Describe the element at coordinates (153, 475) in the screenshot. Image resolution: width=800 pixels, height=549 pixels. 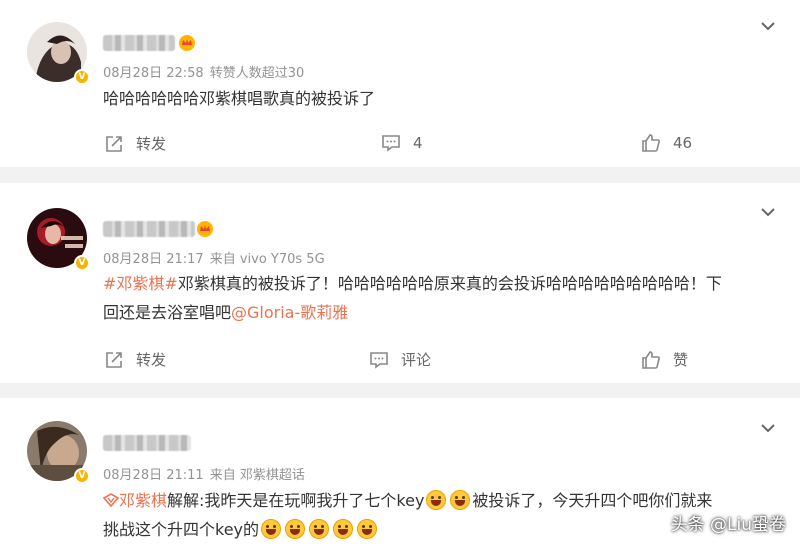
I see `post-time: 08月28日 21:11` at that location.